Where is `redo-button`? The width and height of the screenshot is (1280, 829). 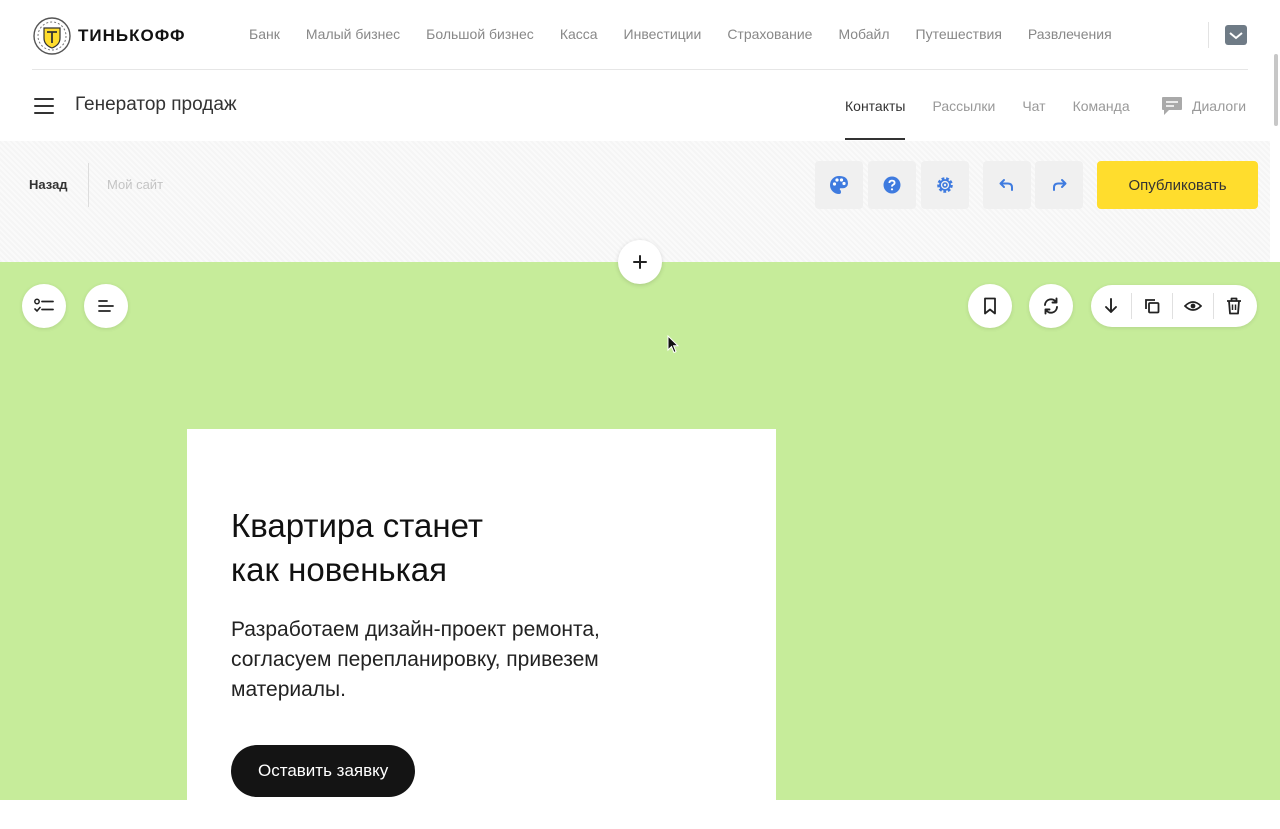 redo-button is located at coordinates (1059, 185).